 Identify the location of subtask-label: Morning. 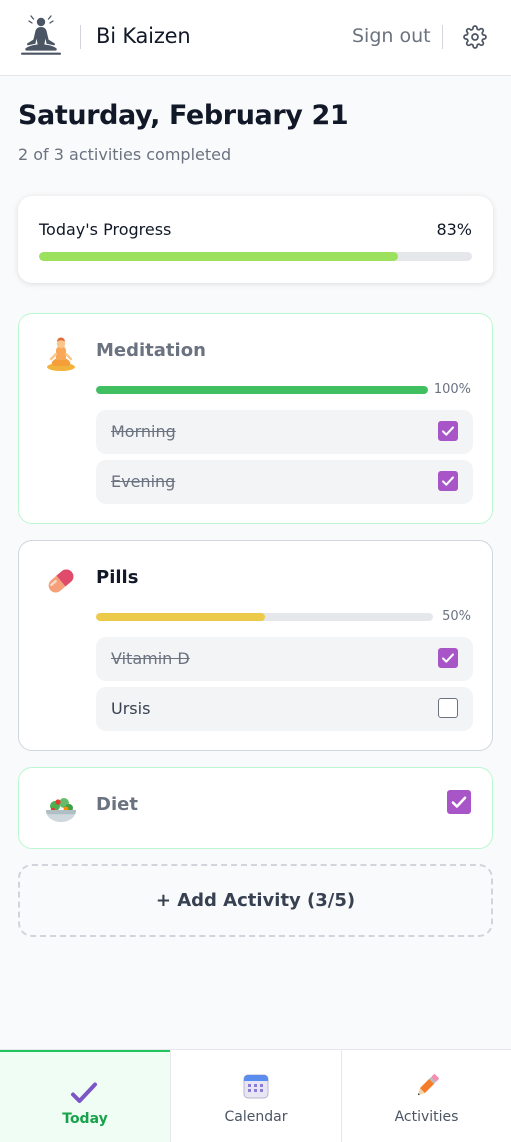
(143, 431).